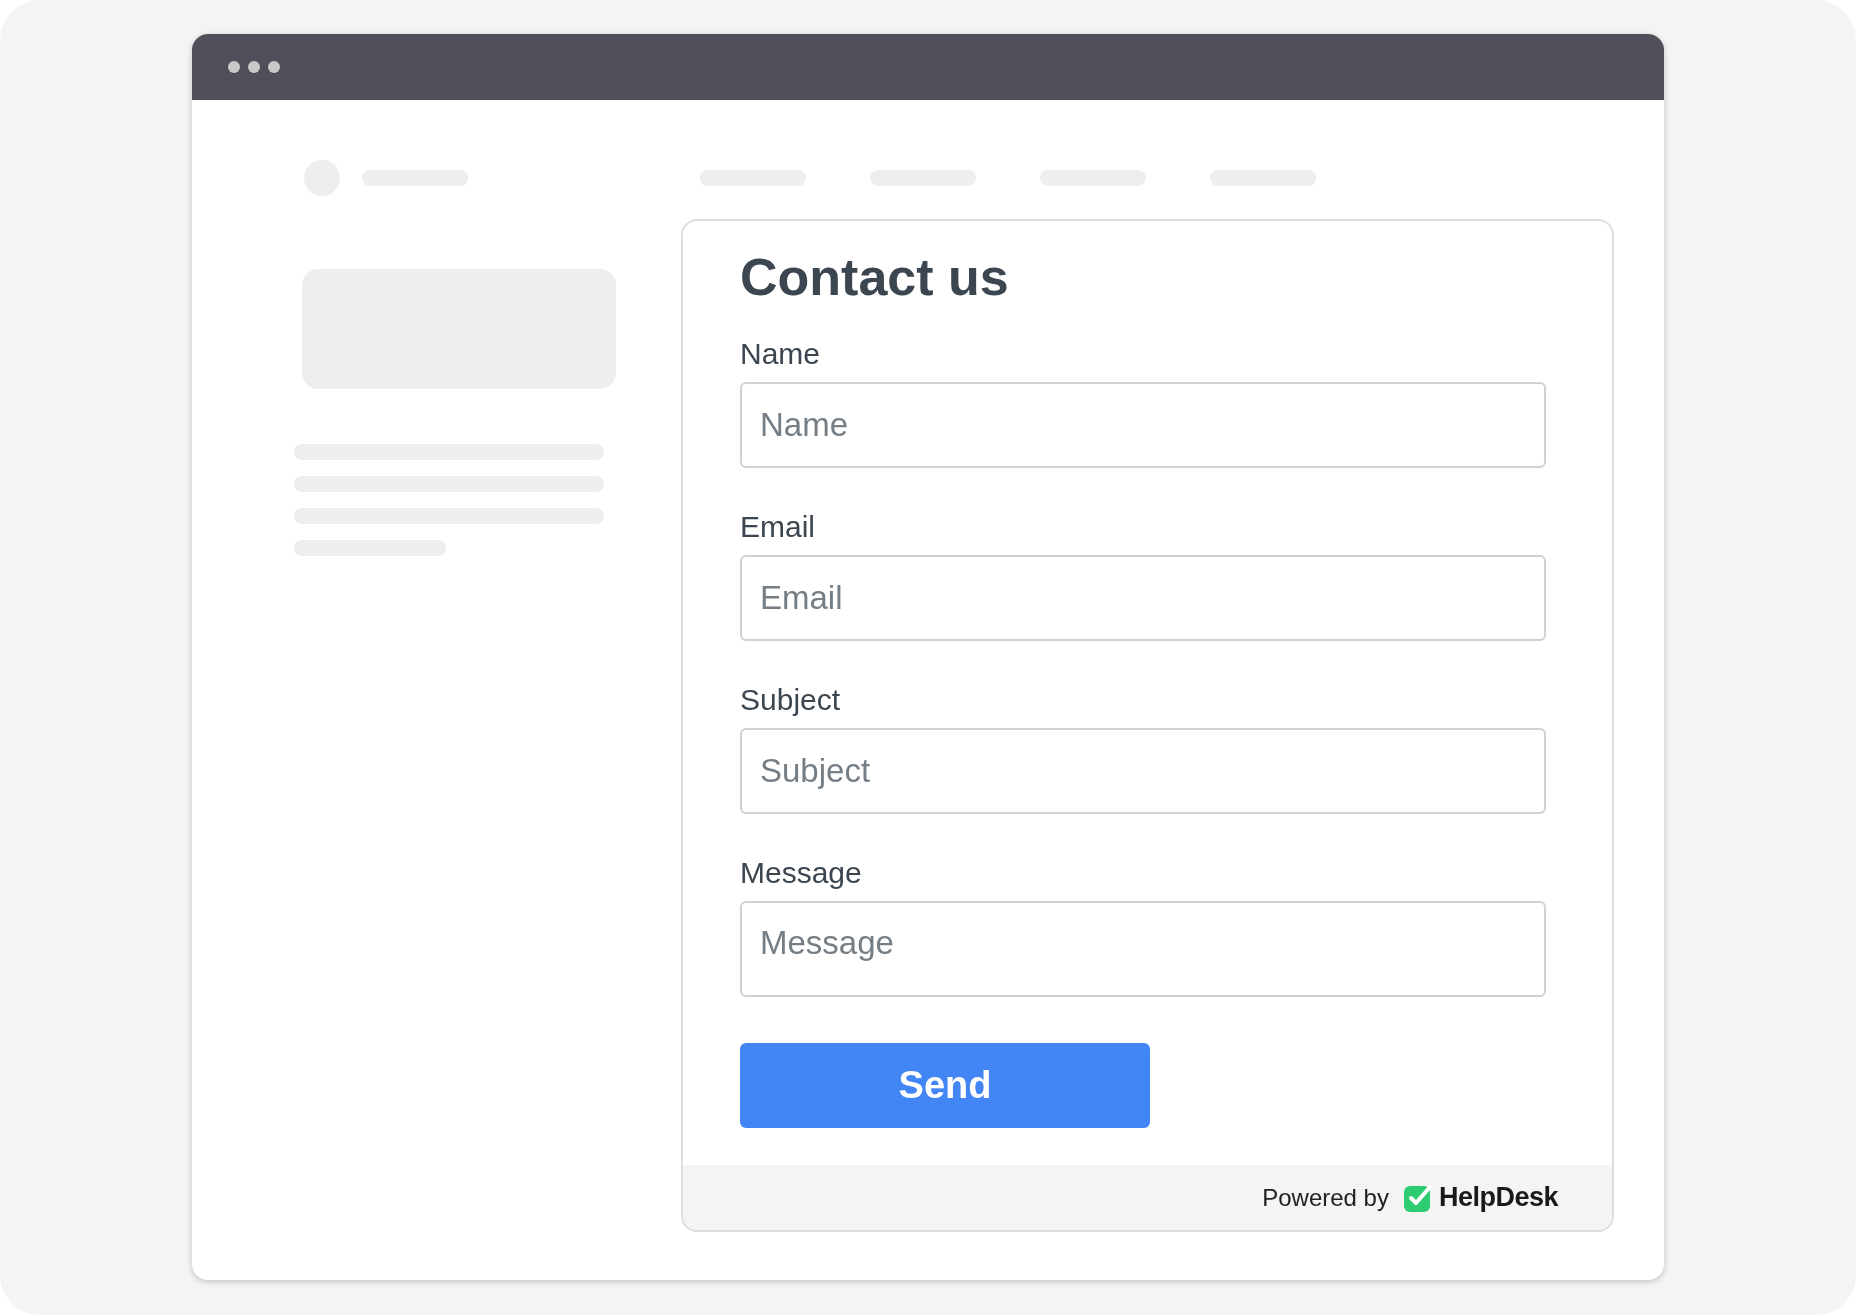 The height and width of the screenshot is (1315, 1856). What do you see at coordinates (875, 277) in the screenshot?
I see `form-title: Contact us` at bounding box center [875, 277].